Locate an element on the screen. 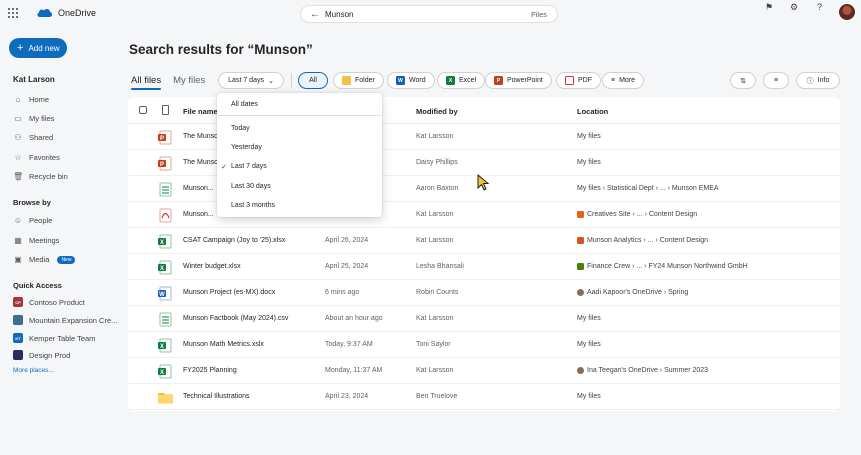 The image size is (861, 455). filter-word: W Word is located at coordinates (411, 80).